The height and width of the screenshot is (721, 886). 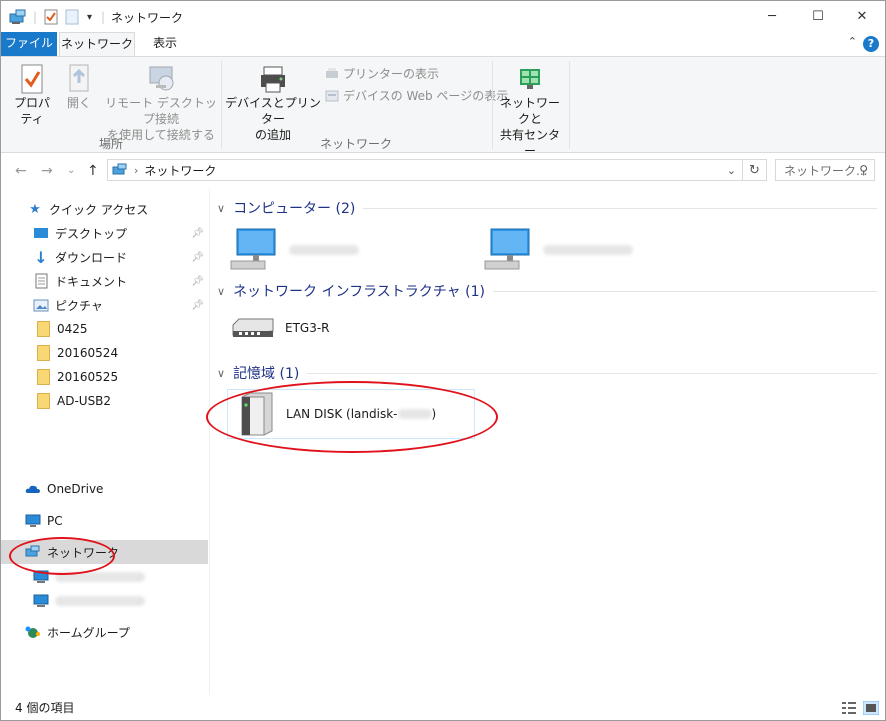 I want to click on breadcrumb-chevron-icon: ›, so click(x=136, y=170).